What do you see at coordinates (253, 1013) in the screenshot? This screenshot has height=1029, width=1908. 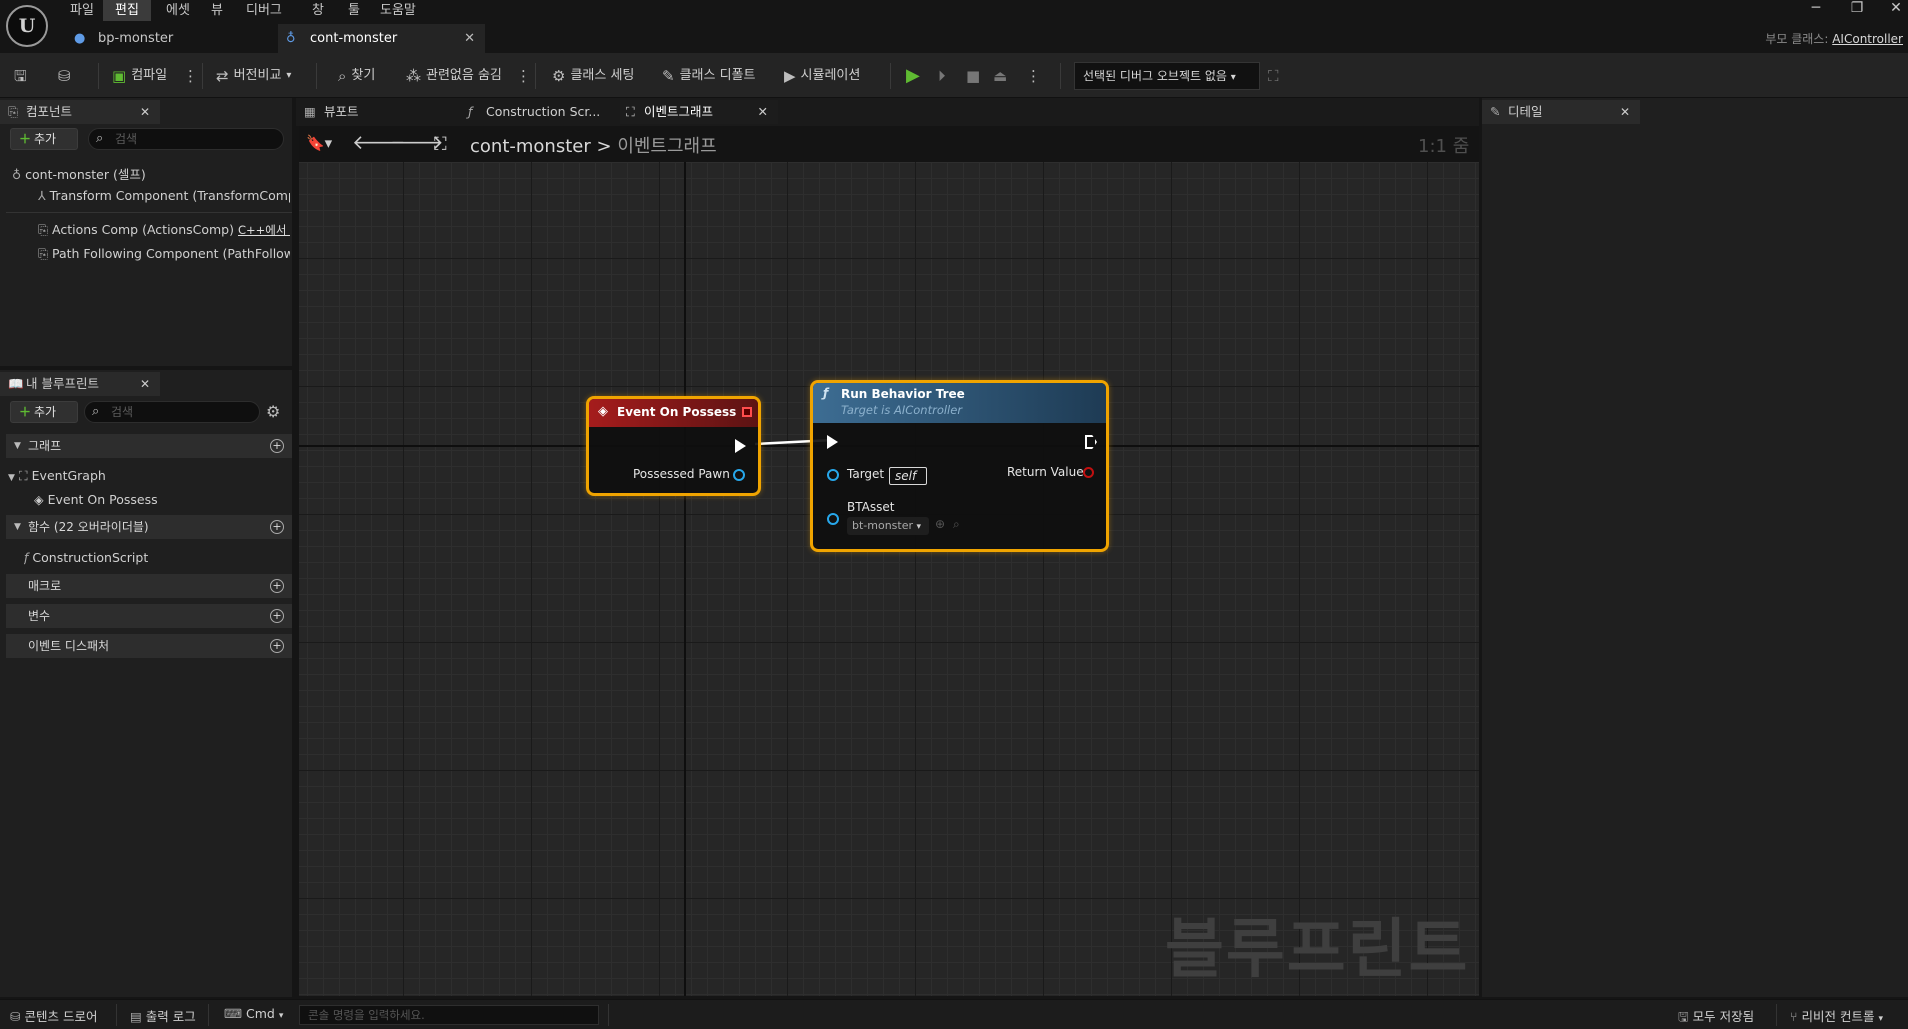 I see `cmd-select: ⌨ Cmd ▾` at bounding box center [253, 1013].